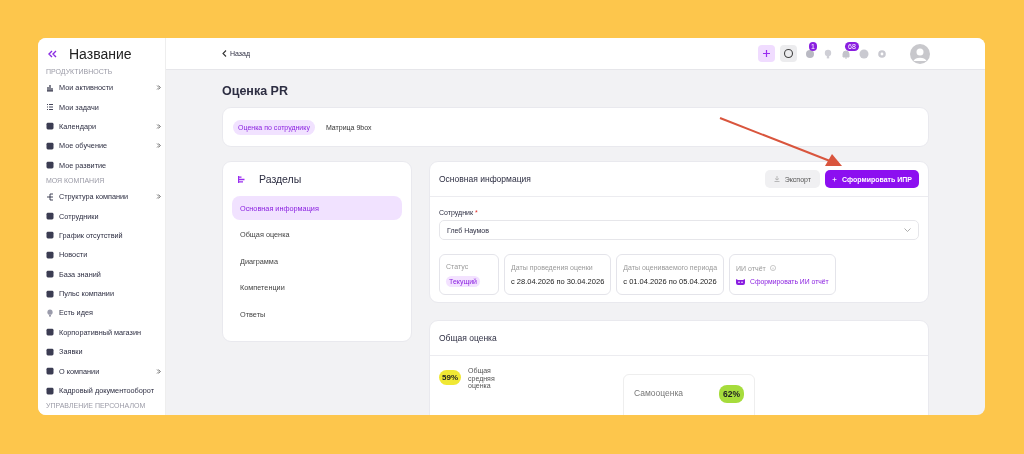  Describe the element at coordinates (485, 179) in the screenshot. I see `card-title: Основная информация` at that location.